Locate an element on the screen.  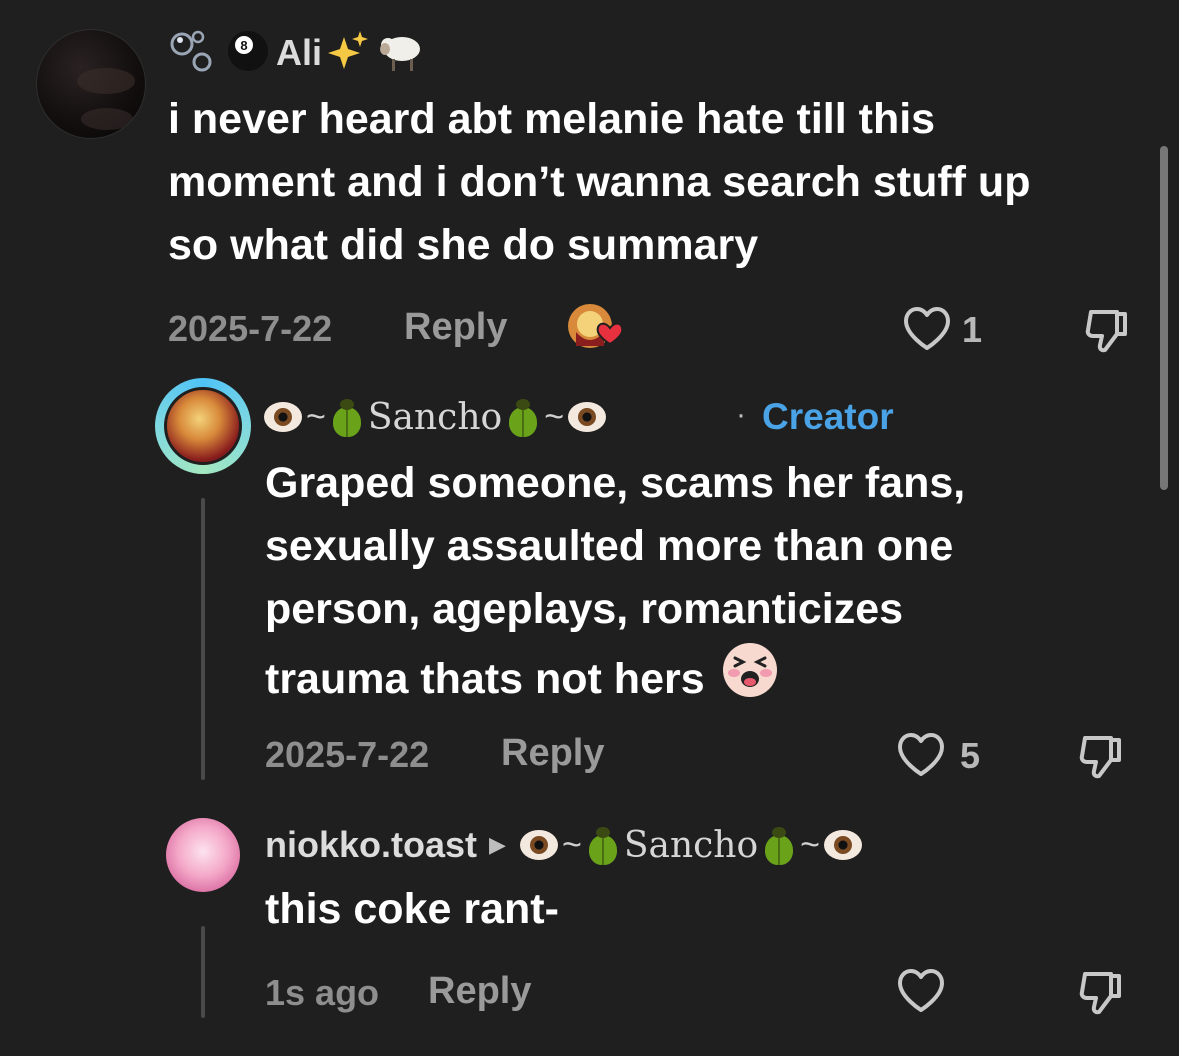
reply-arrow-icon: ▶ is located at coordinates (497, 844).